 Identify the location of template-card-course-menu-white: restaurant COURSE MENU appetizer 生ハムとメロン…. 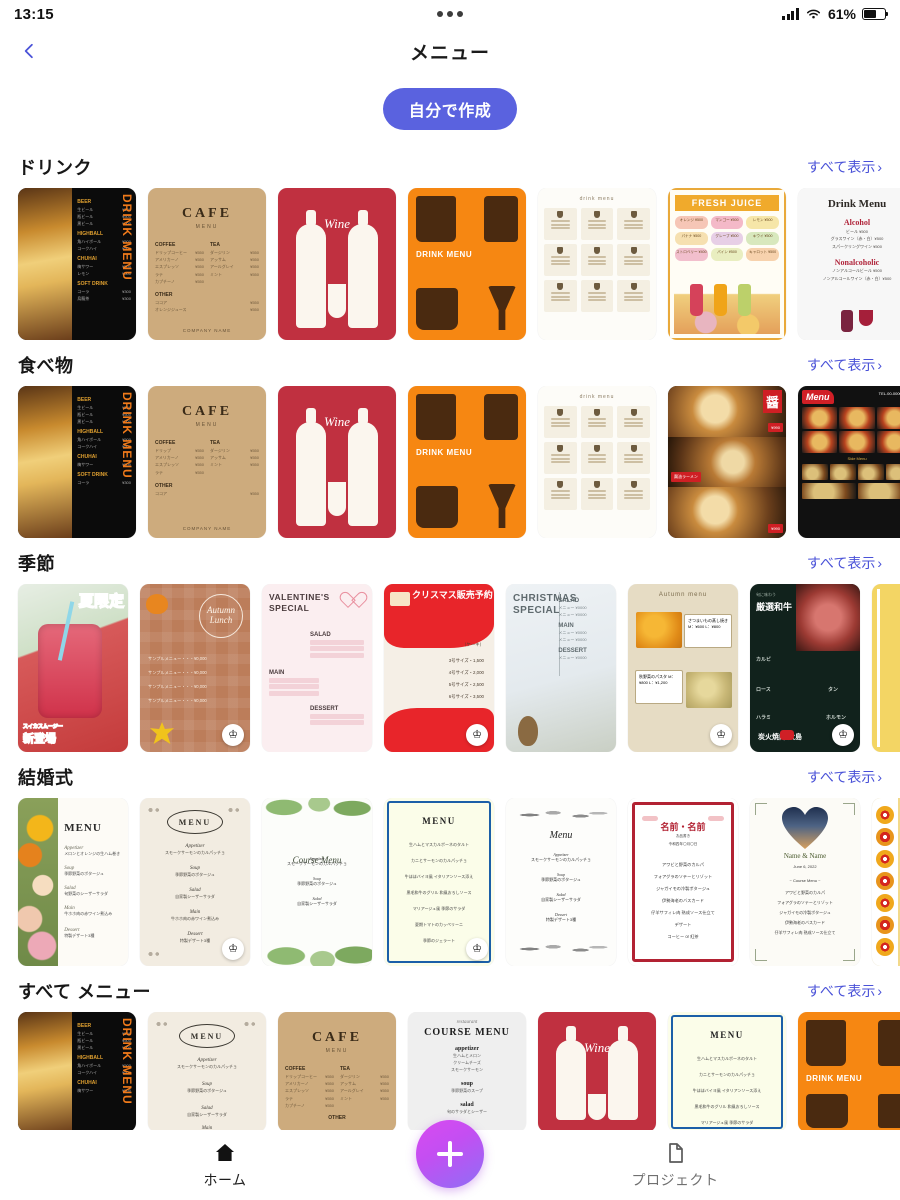
(467, 1072).